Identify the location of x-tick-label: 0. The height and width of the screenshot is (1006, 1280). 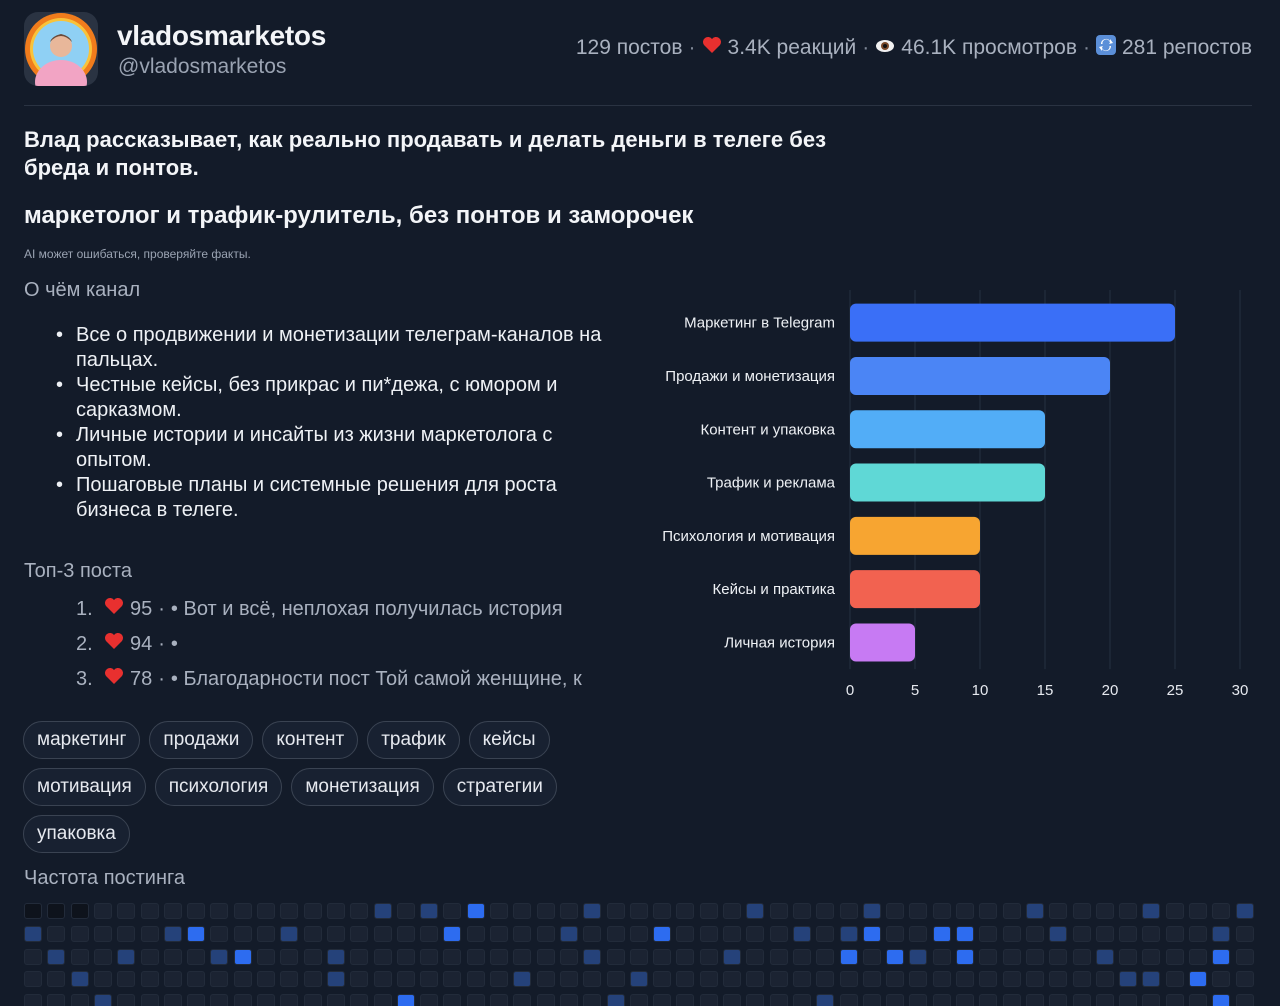
(850, 690).